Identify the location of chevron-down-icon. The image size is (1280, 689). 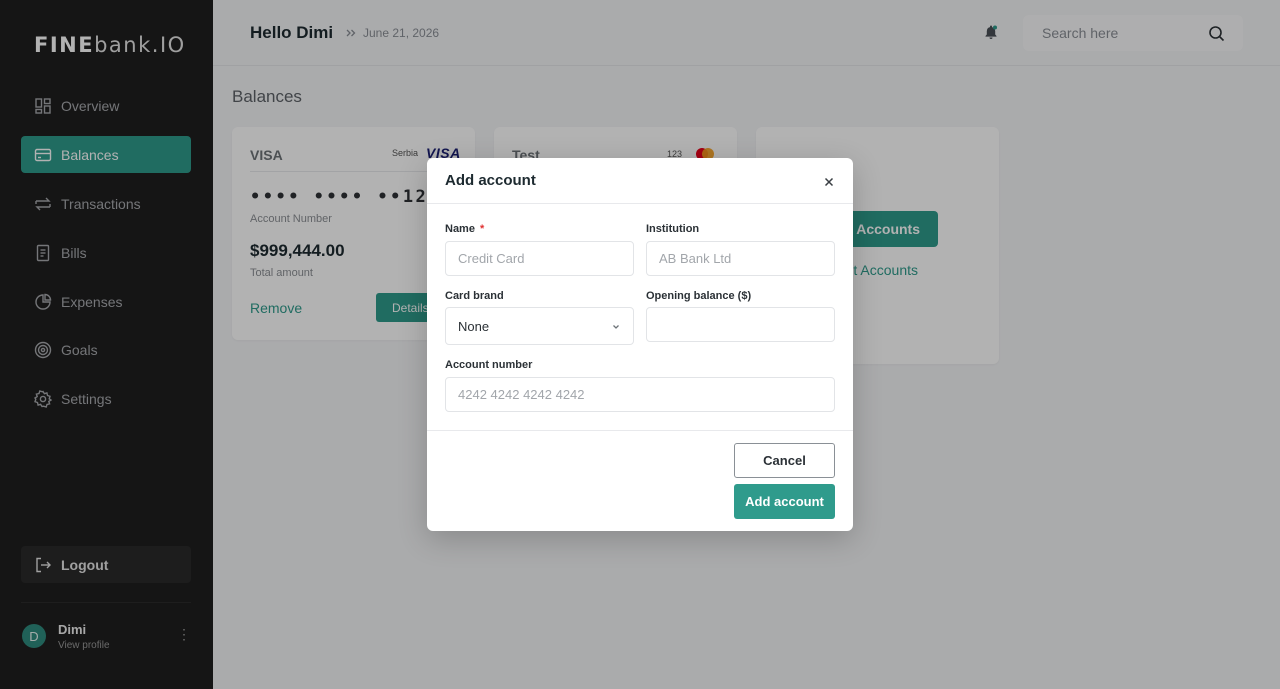
(616, 327).